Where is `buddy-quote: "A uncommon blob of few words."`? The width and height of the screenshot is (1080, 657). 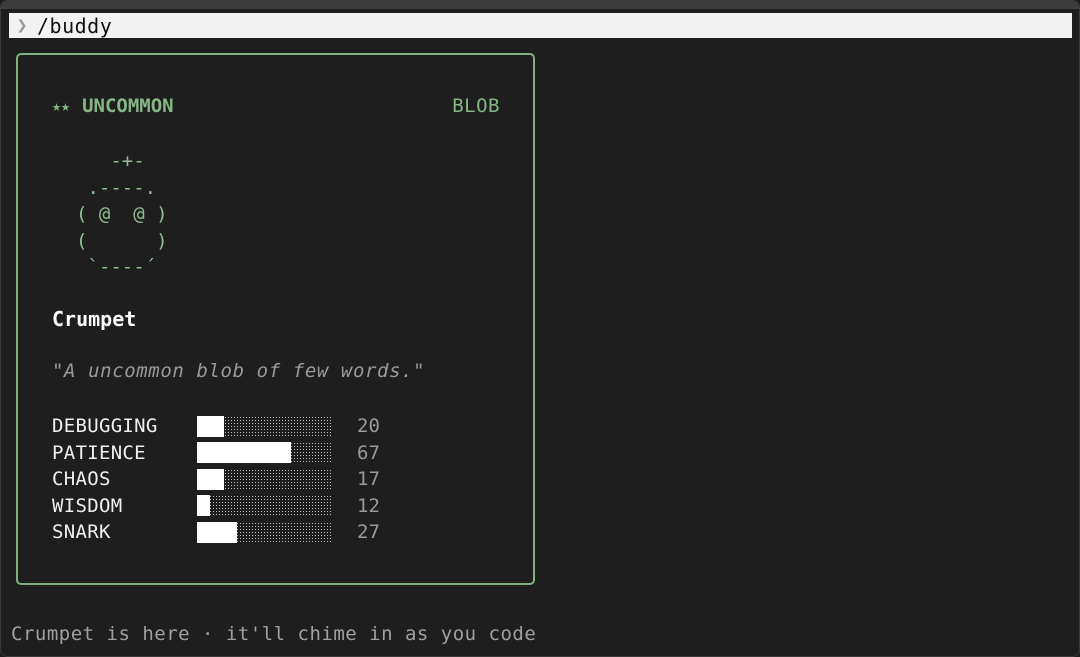 buddy-quote: "A uncommon blob of few words." is located at coordinates (239, 371).